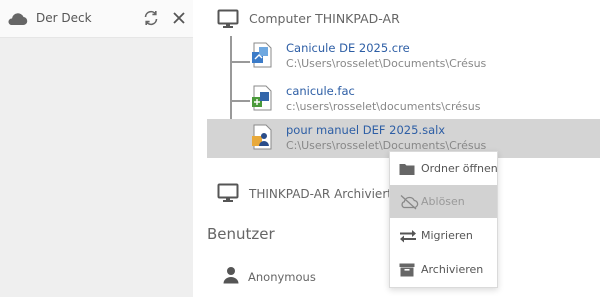 The height and width of the screenshot is (297, 600). I want to click on menu-label: Migrieren, so click(447, 235).